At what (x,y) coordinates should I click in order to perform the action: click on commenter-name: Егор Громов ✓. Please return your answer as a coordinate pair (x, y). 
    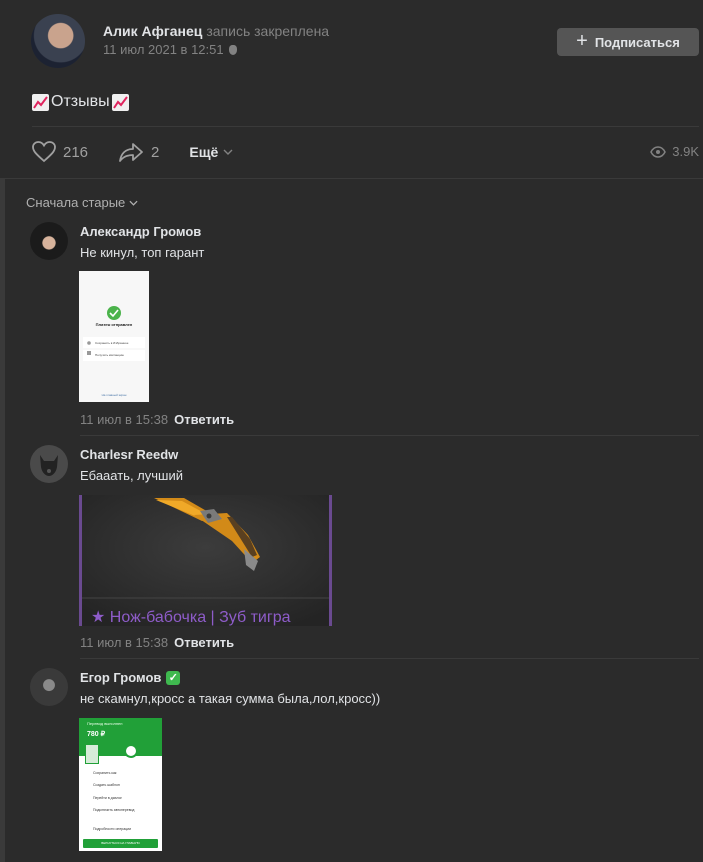
    Looking at the image, I should click on (130, 677).